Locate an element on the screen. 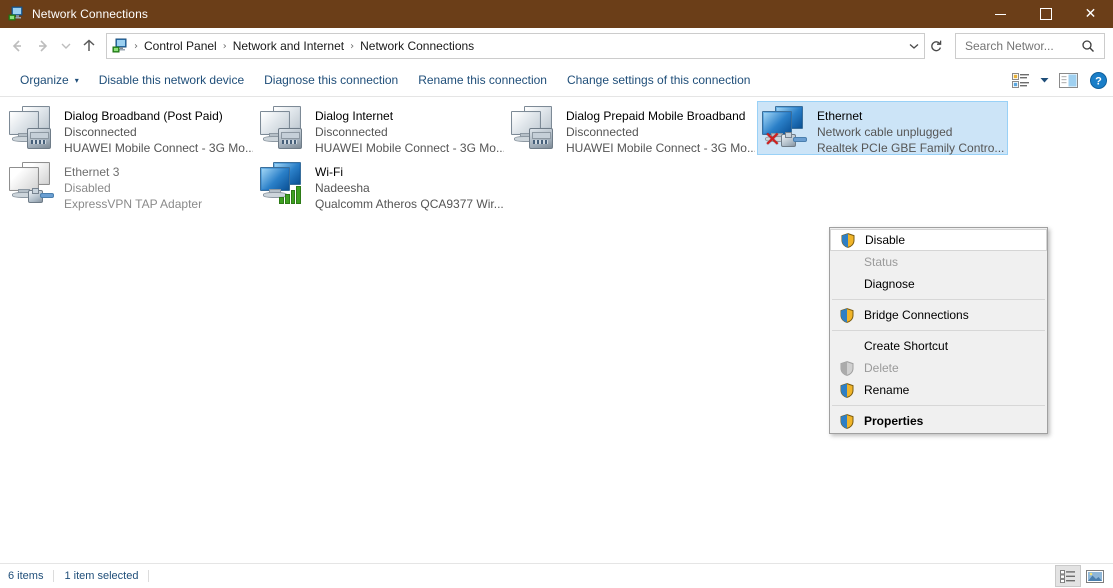 The image size is (1113, 588). context-menu-item-status: Status is located at coordinates (938, 262).